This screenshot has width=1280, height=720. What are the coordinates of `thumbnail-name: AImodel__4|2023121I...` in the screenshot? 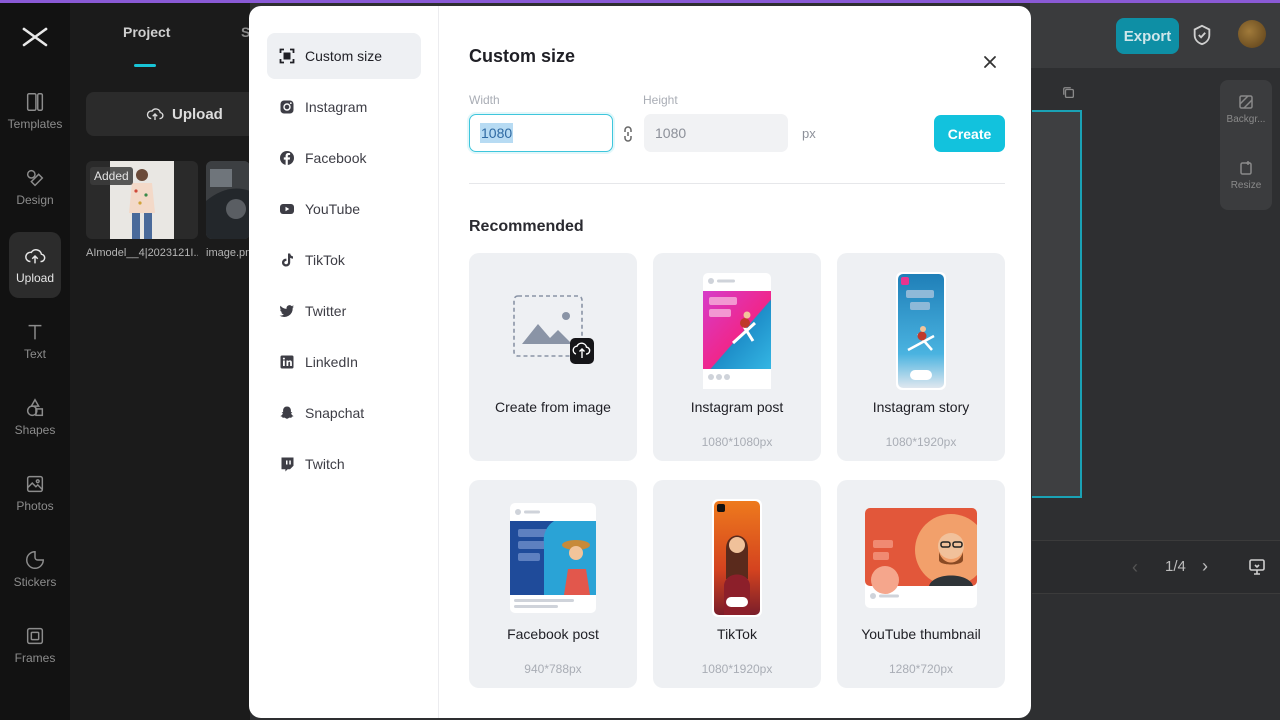 It's located at (142, 253).